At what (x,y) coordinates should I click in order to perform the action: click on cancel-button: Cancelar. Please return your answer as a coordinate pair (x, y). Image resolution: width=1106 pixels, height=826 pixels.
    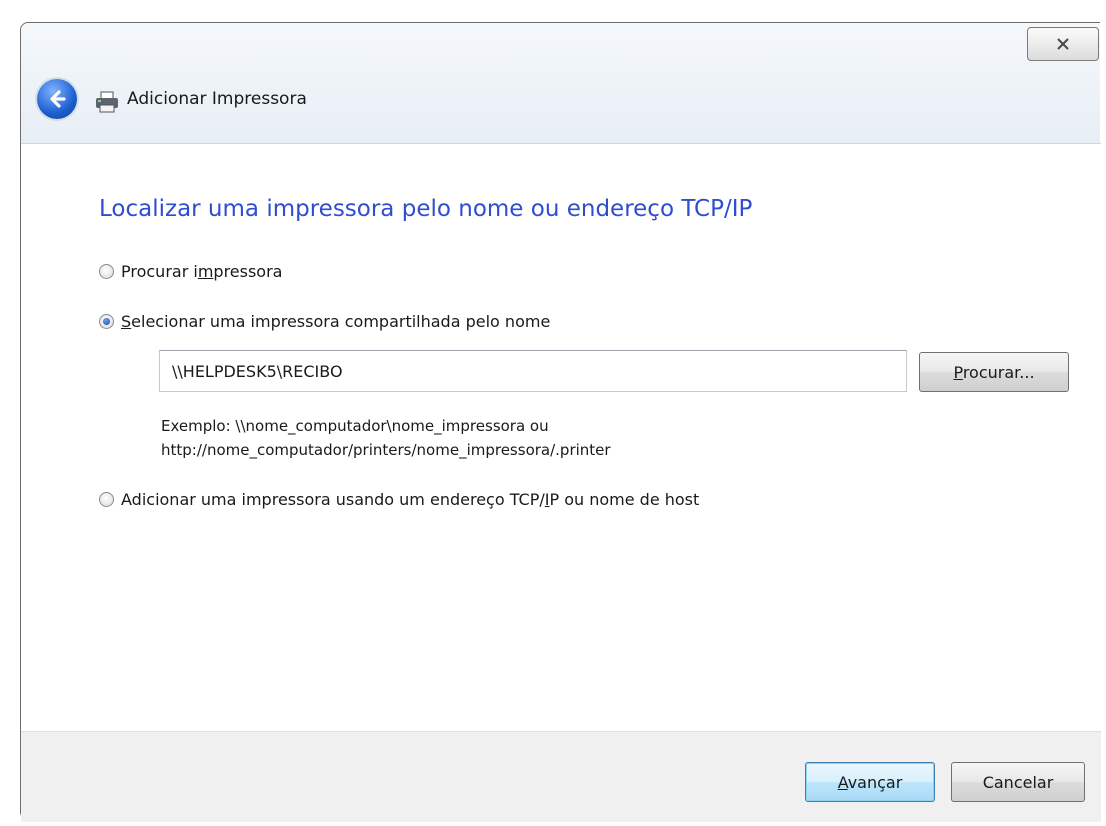
    Looking at the image, I should click on (1018, 782).